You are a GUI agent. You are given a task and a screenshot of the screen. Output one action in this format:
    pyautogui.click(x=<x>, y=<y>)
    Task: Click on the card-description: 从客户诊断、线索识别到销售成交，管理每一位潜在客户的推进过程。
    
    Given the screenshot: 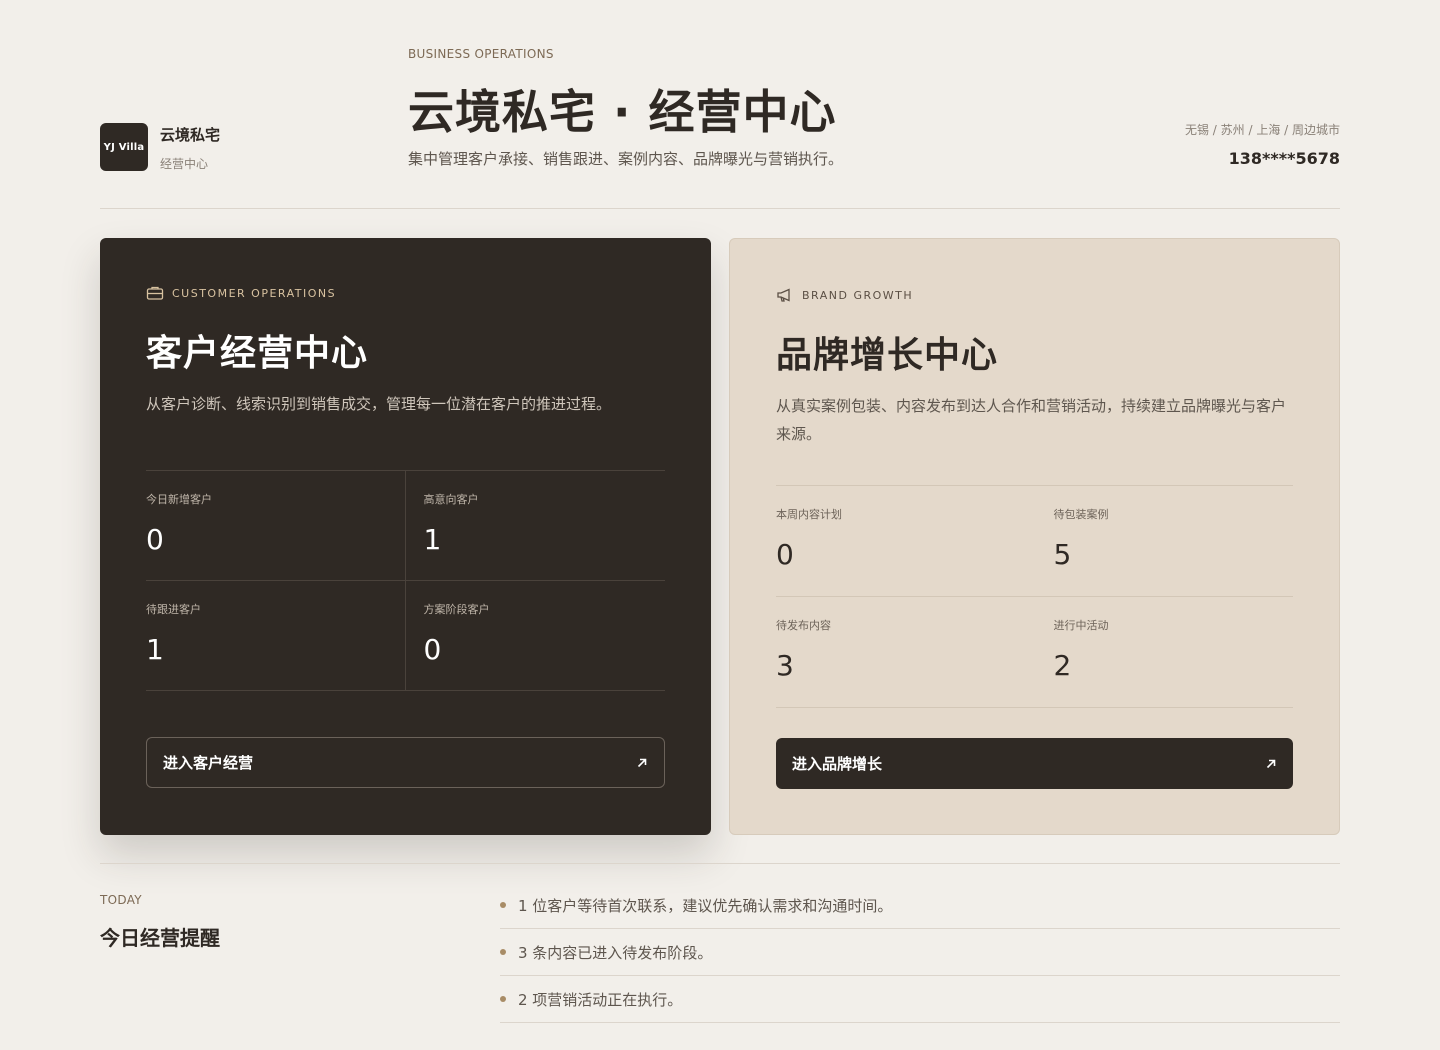 What is the action you would take?
    pyautogui.click(x=379, y=404)
    